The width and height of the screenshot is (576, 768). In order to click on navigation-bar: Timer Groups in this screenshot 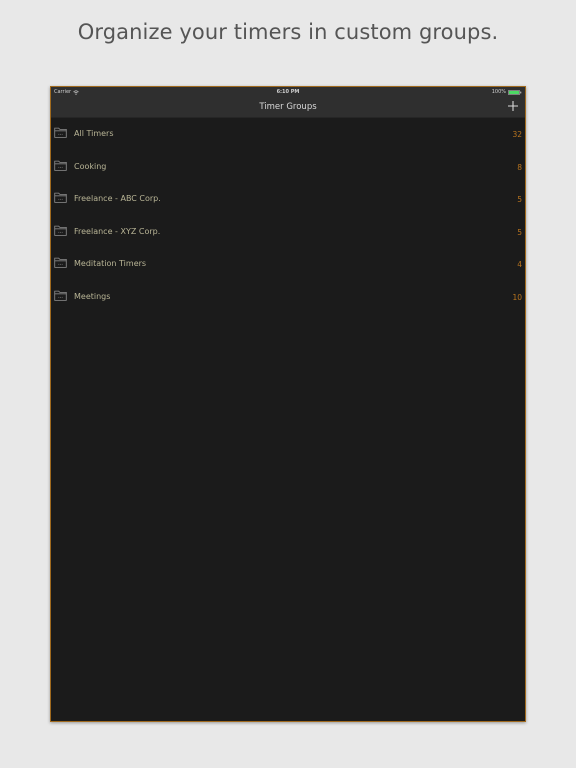, I will do `click(288, 107)`.